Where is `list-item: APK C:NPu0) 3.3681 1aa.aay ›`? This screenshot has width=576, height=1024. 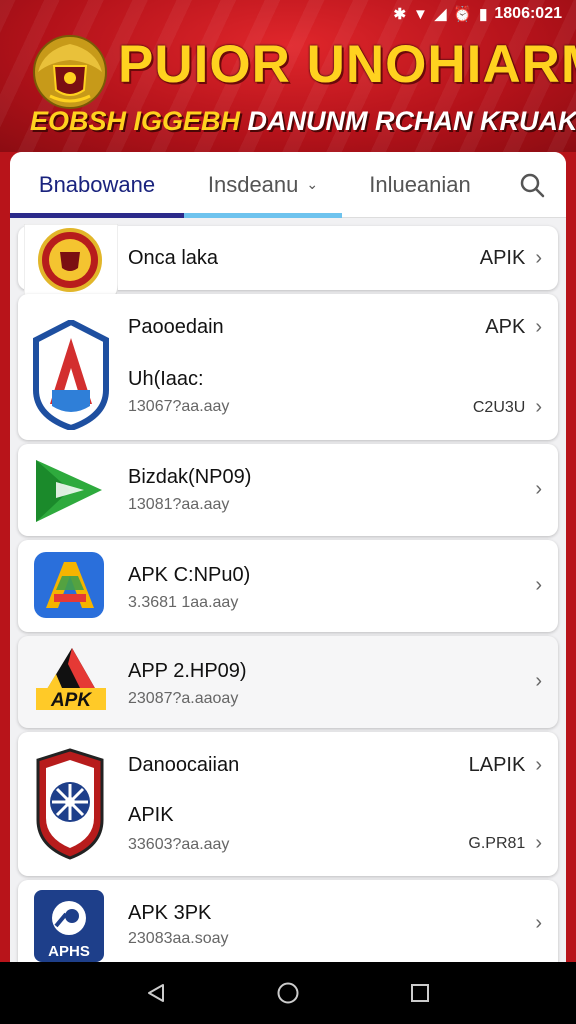
list-item: APK C:NPu0) 3.3681 1aa.aay › is located at coordinates (288, 586).